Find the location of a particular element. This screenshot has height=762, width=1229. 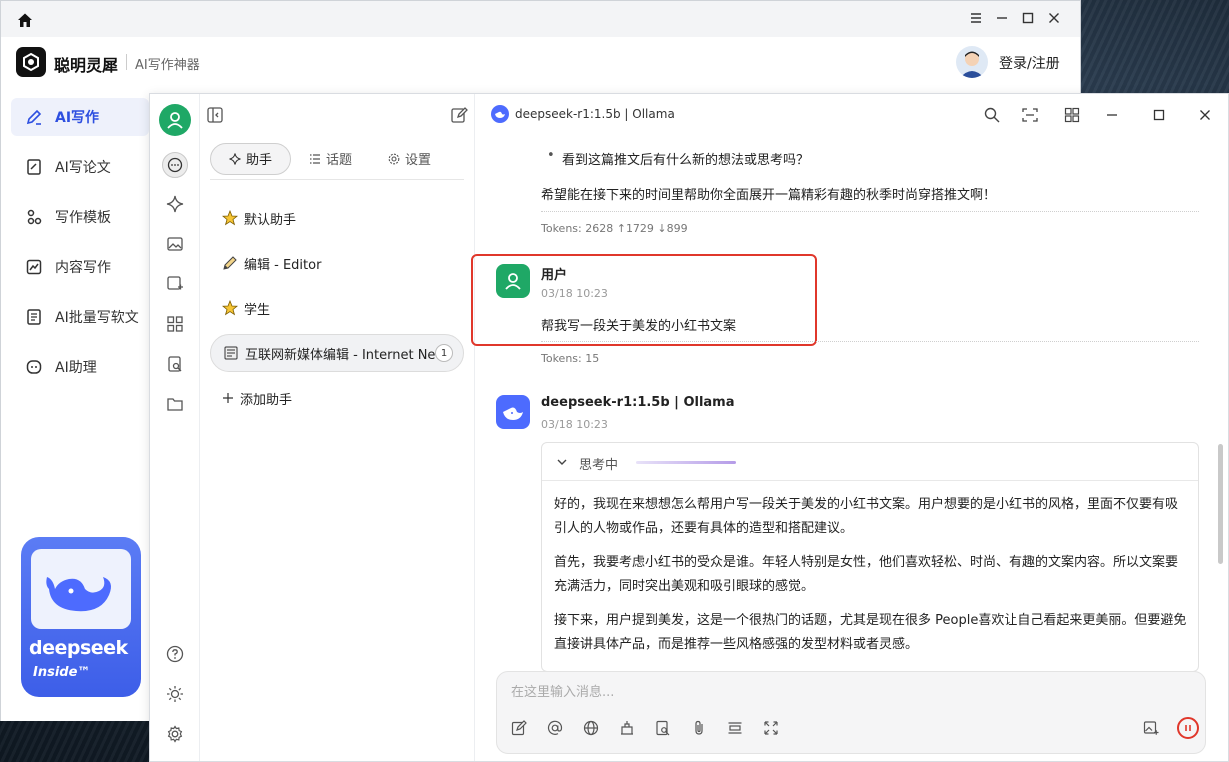

folder-icon is located at coordinates (175, 404).